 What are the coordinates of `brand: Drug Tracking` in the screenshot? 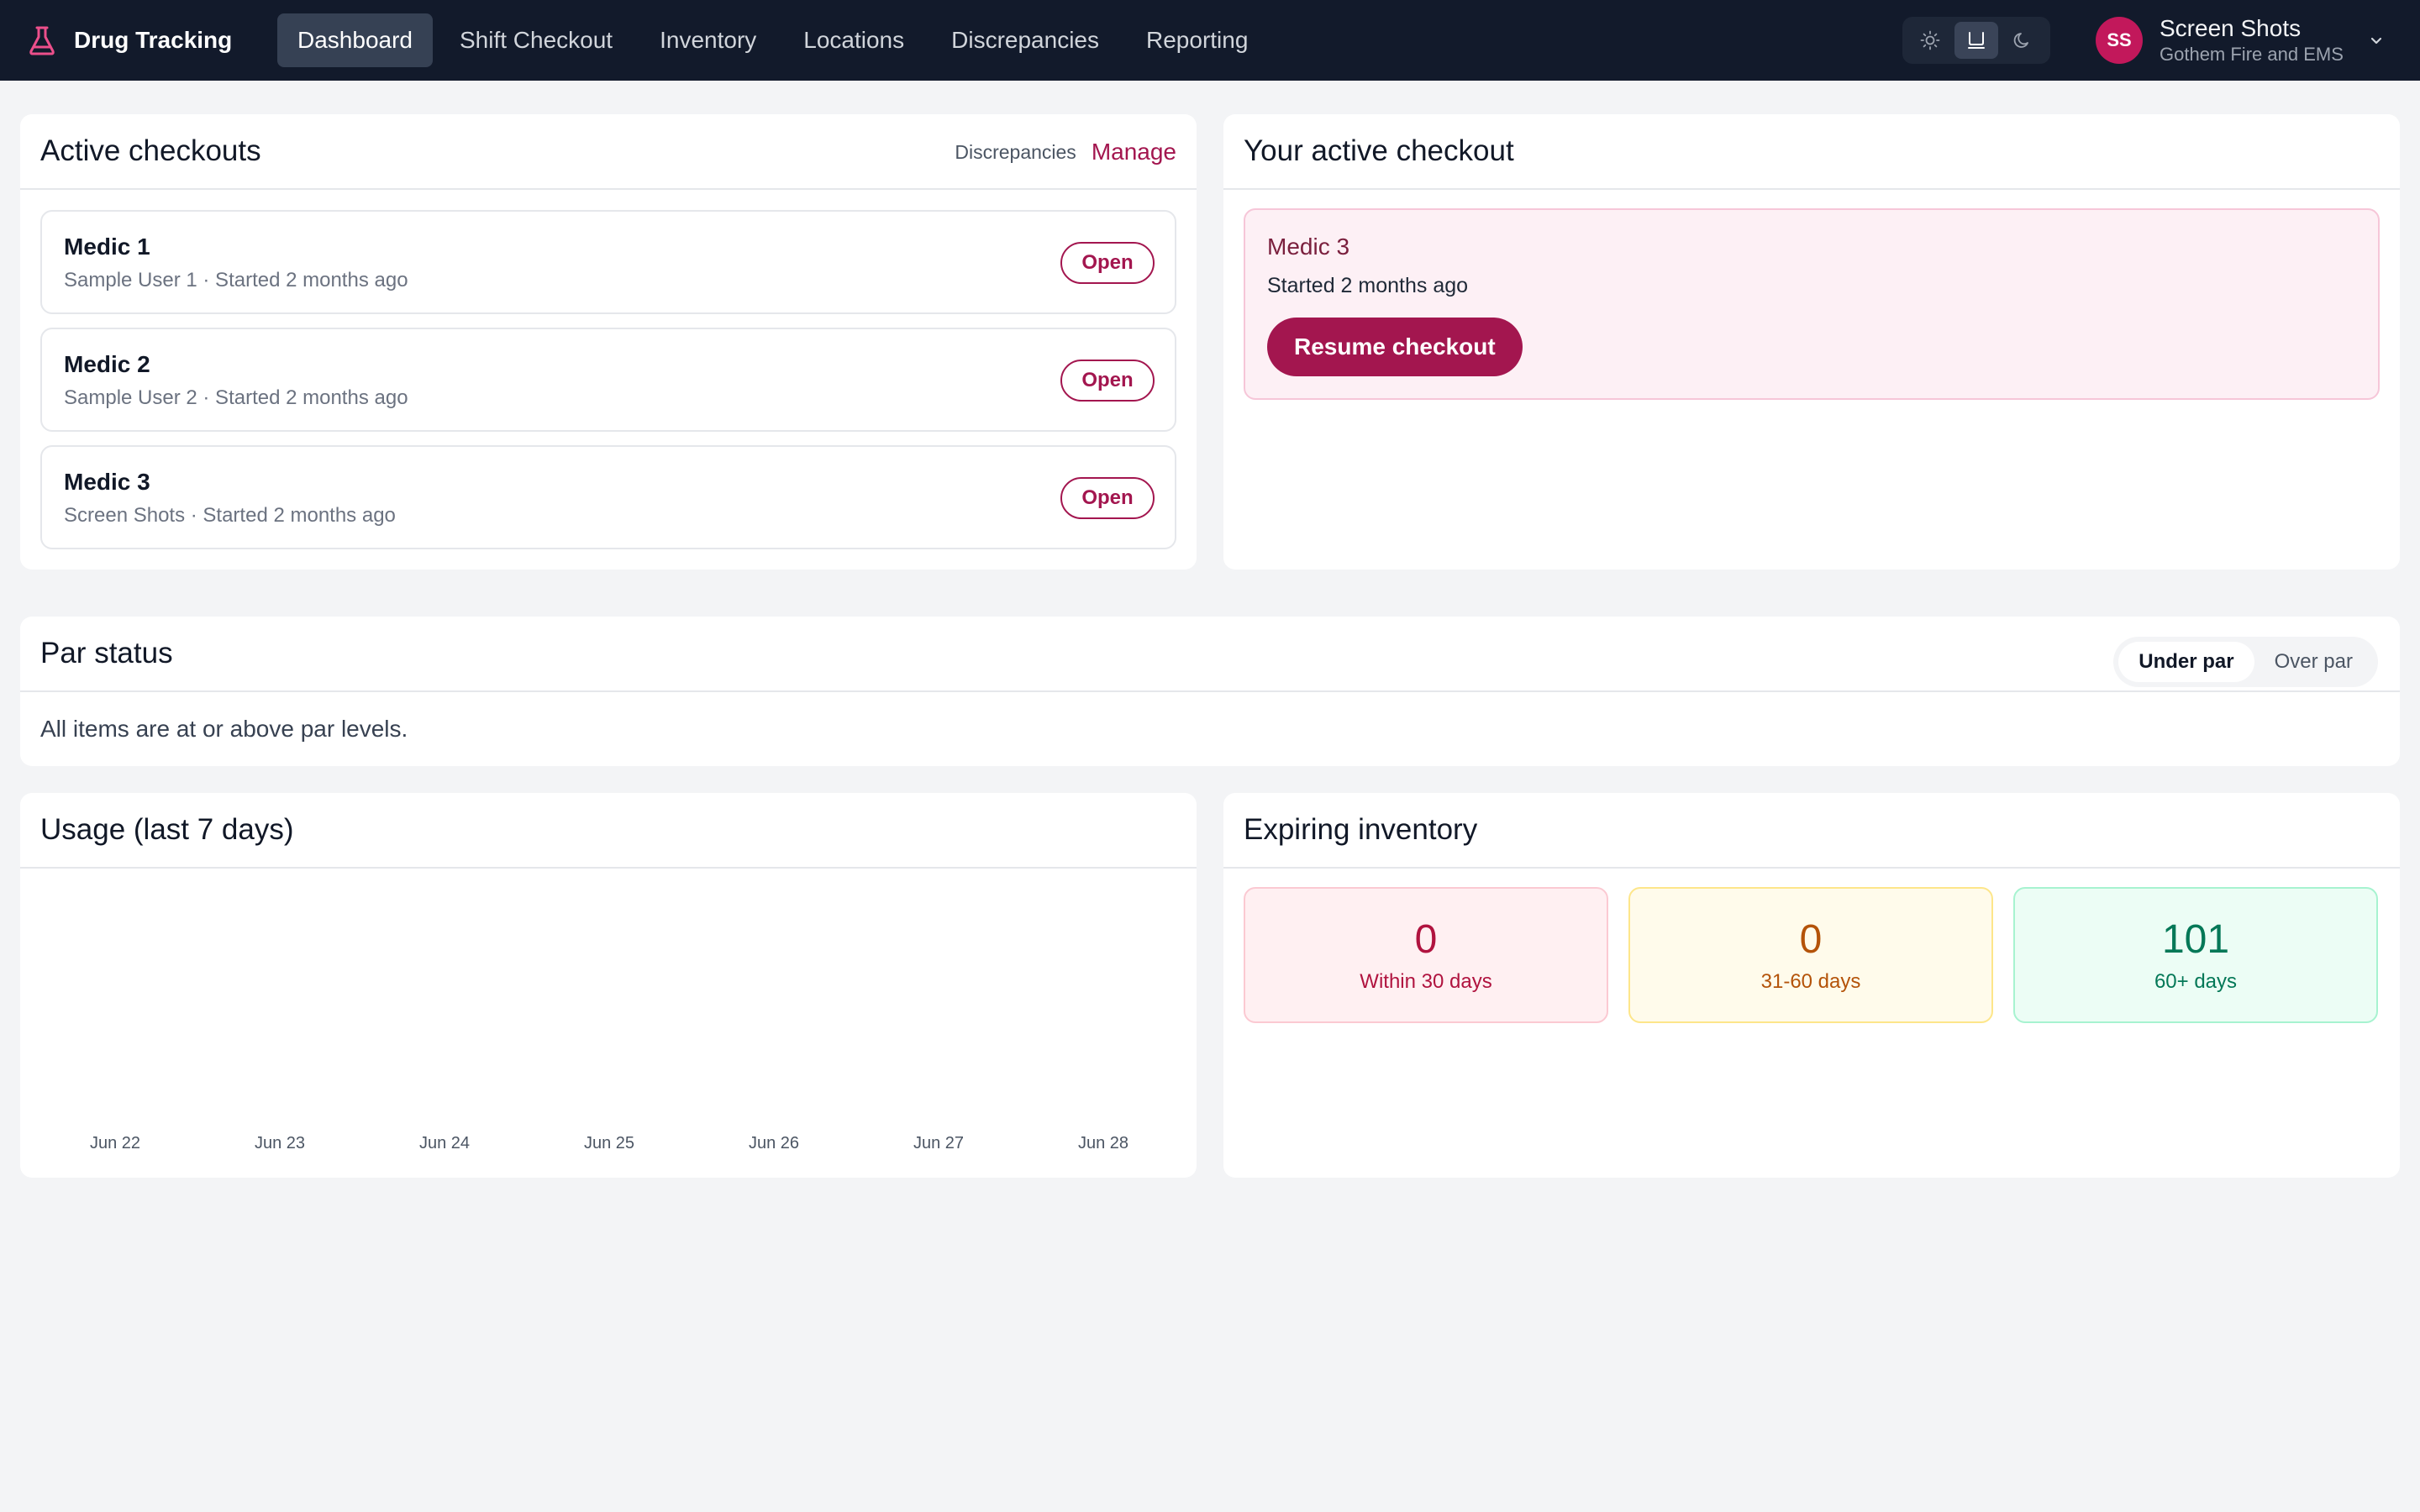 It's located at (128, 40).